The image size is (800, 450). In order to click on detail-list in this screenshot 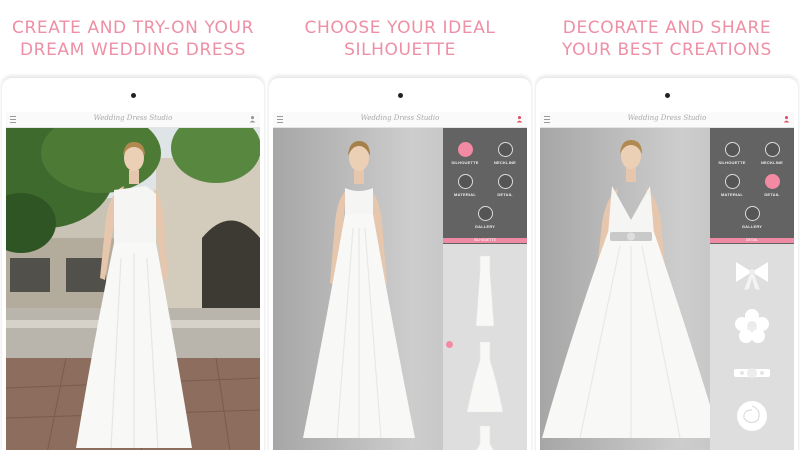, I will do `click(752, 347)`.